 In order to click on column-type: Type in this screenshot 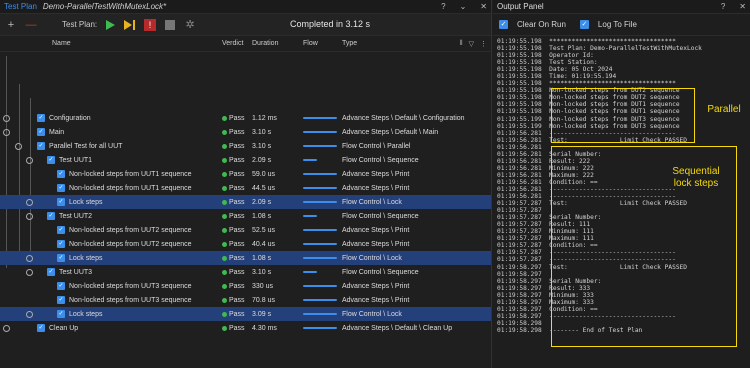, I will do `click(349, 43)`.